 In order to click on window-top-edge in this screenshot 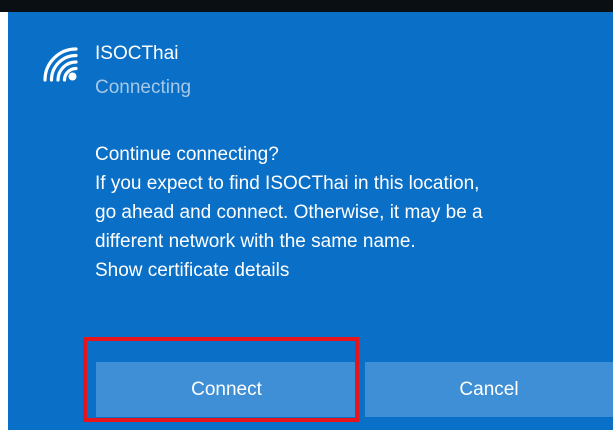, I will do `click(306, 6)`.